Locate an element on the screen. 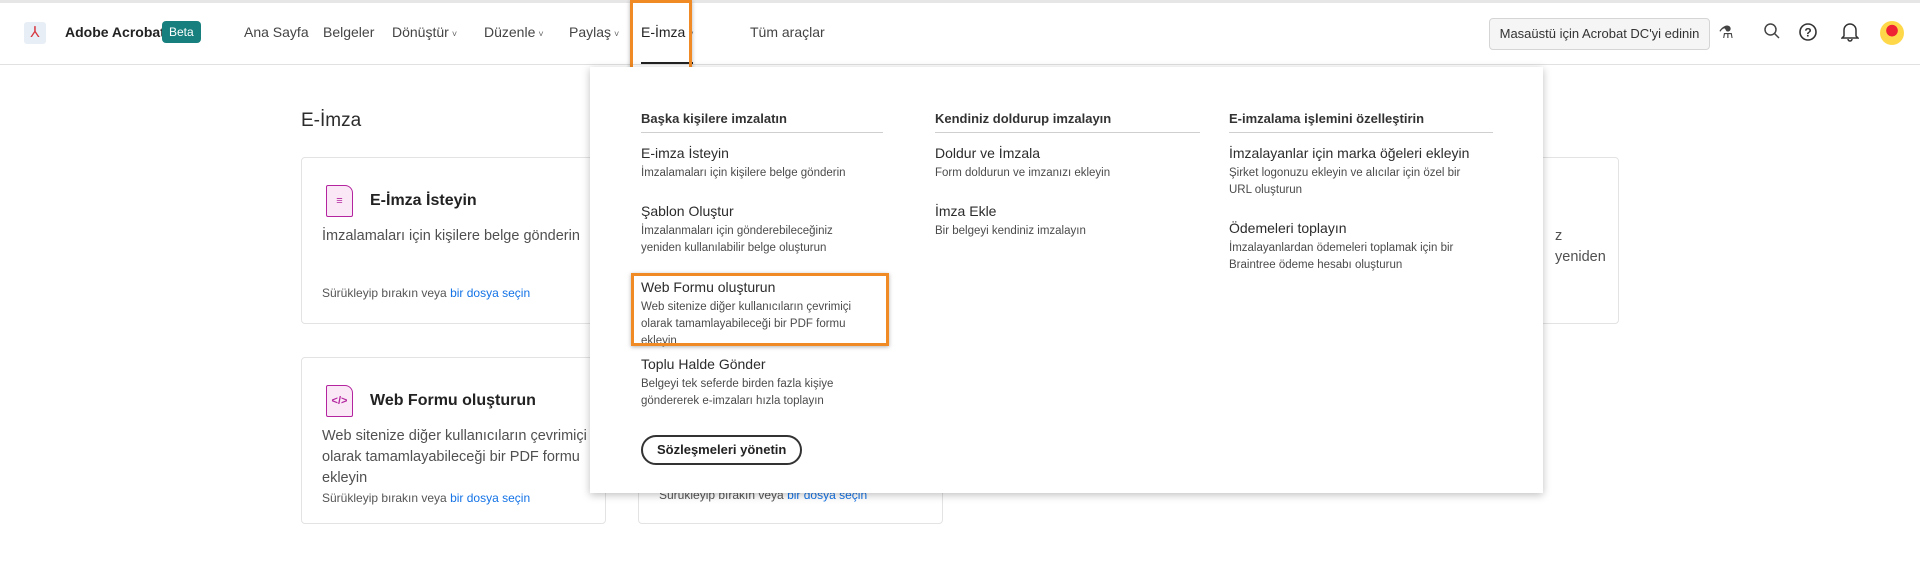 This screenshot has width=1920, height=563. column-heading: Kendiniz doldurup imzalayın is located at coordinates (1067, 122).